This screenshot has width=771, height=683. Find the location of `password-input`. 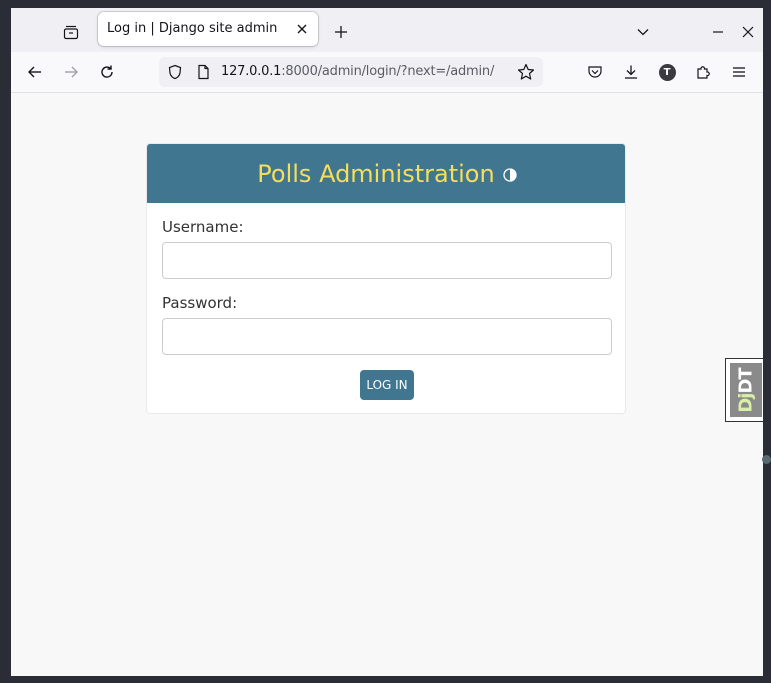

password-input is located at coordinates (387, 336).